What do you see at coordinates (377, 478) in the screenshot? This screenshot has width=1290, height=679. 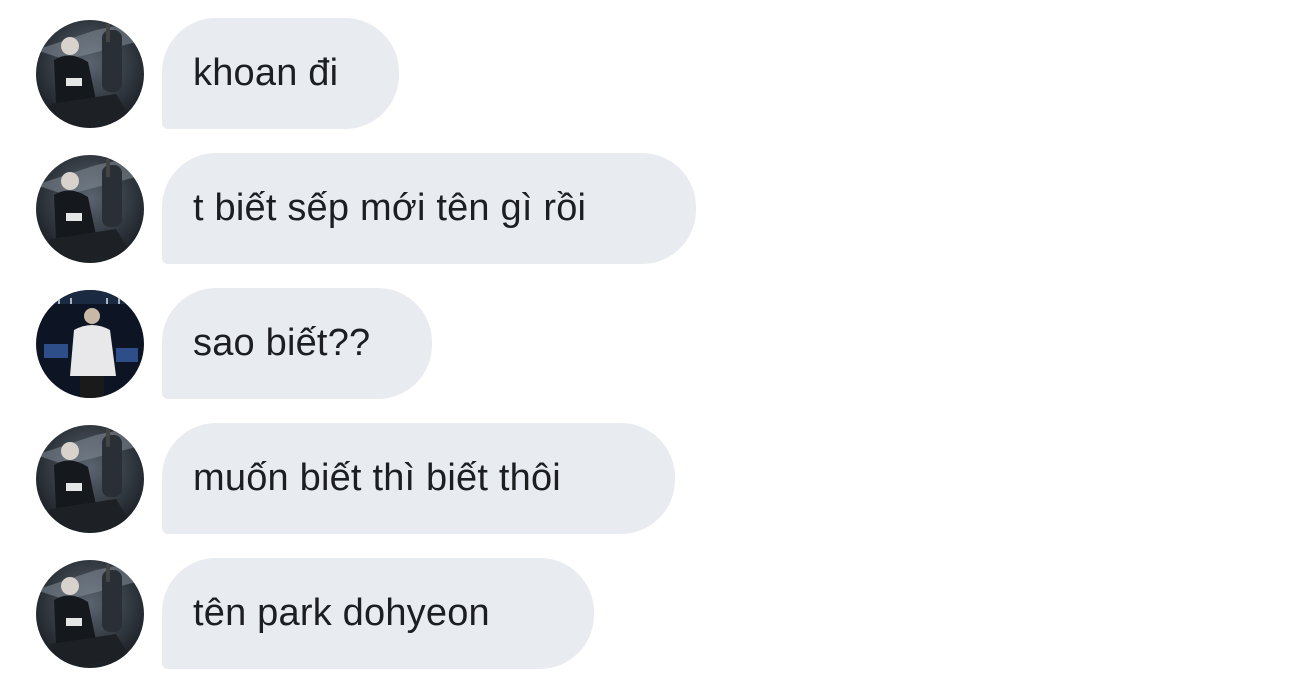 I see `message-text: muốn biết thì biết thôi` at bounding box center [377, 478].